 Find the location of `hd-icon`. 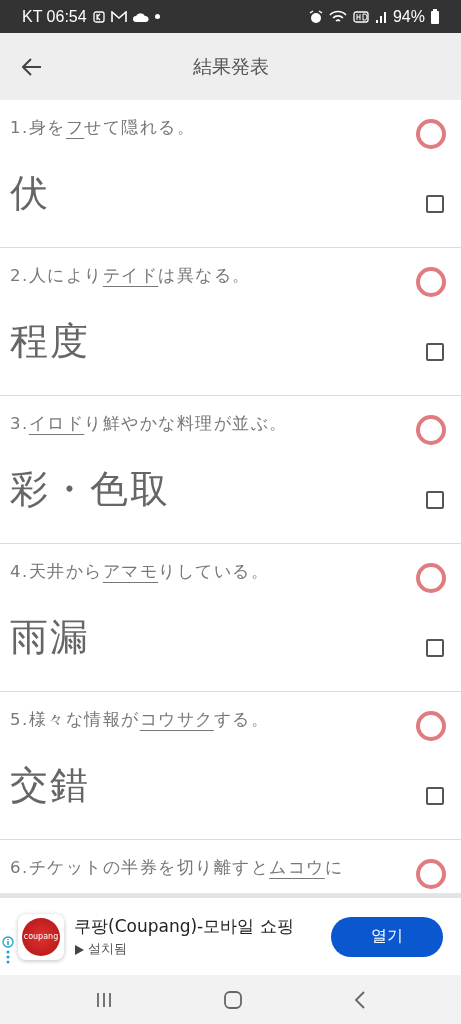

hd-icon is located at coordinates (360, 16).